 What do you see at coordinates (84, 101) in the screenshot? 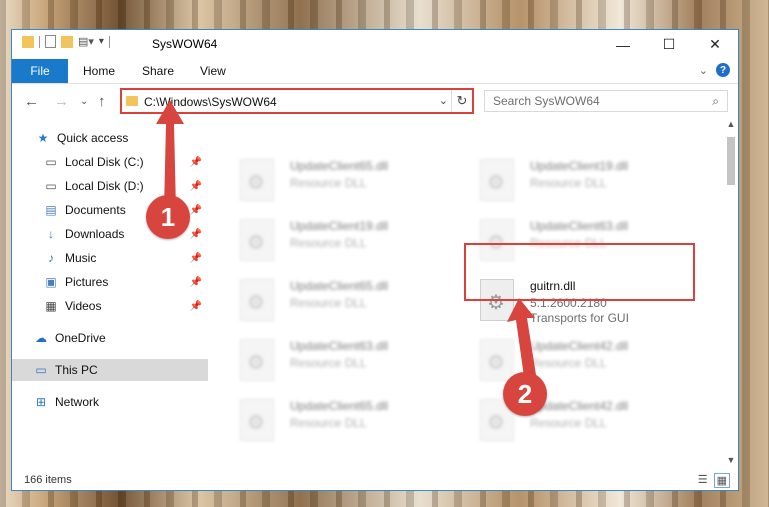
I see `recent-locations-icon: ⌄` at bounding box center [84, 101].